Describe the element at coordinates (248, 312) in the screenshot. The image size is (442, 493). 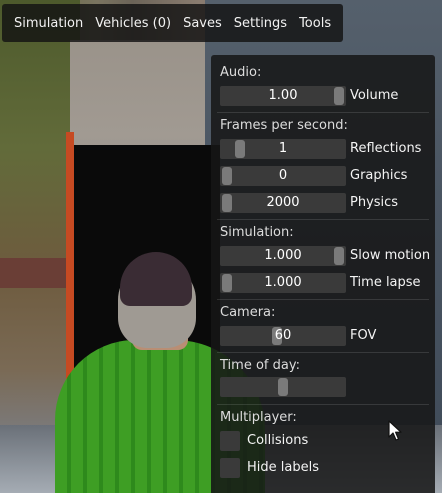
I see `camera-section-title: Camera:` at that location.